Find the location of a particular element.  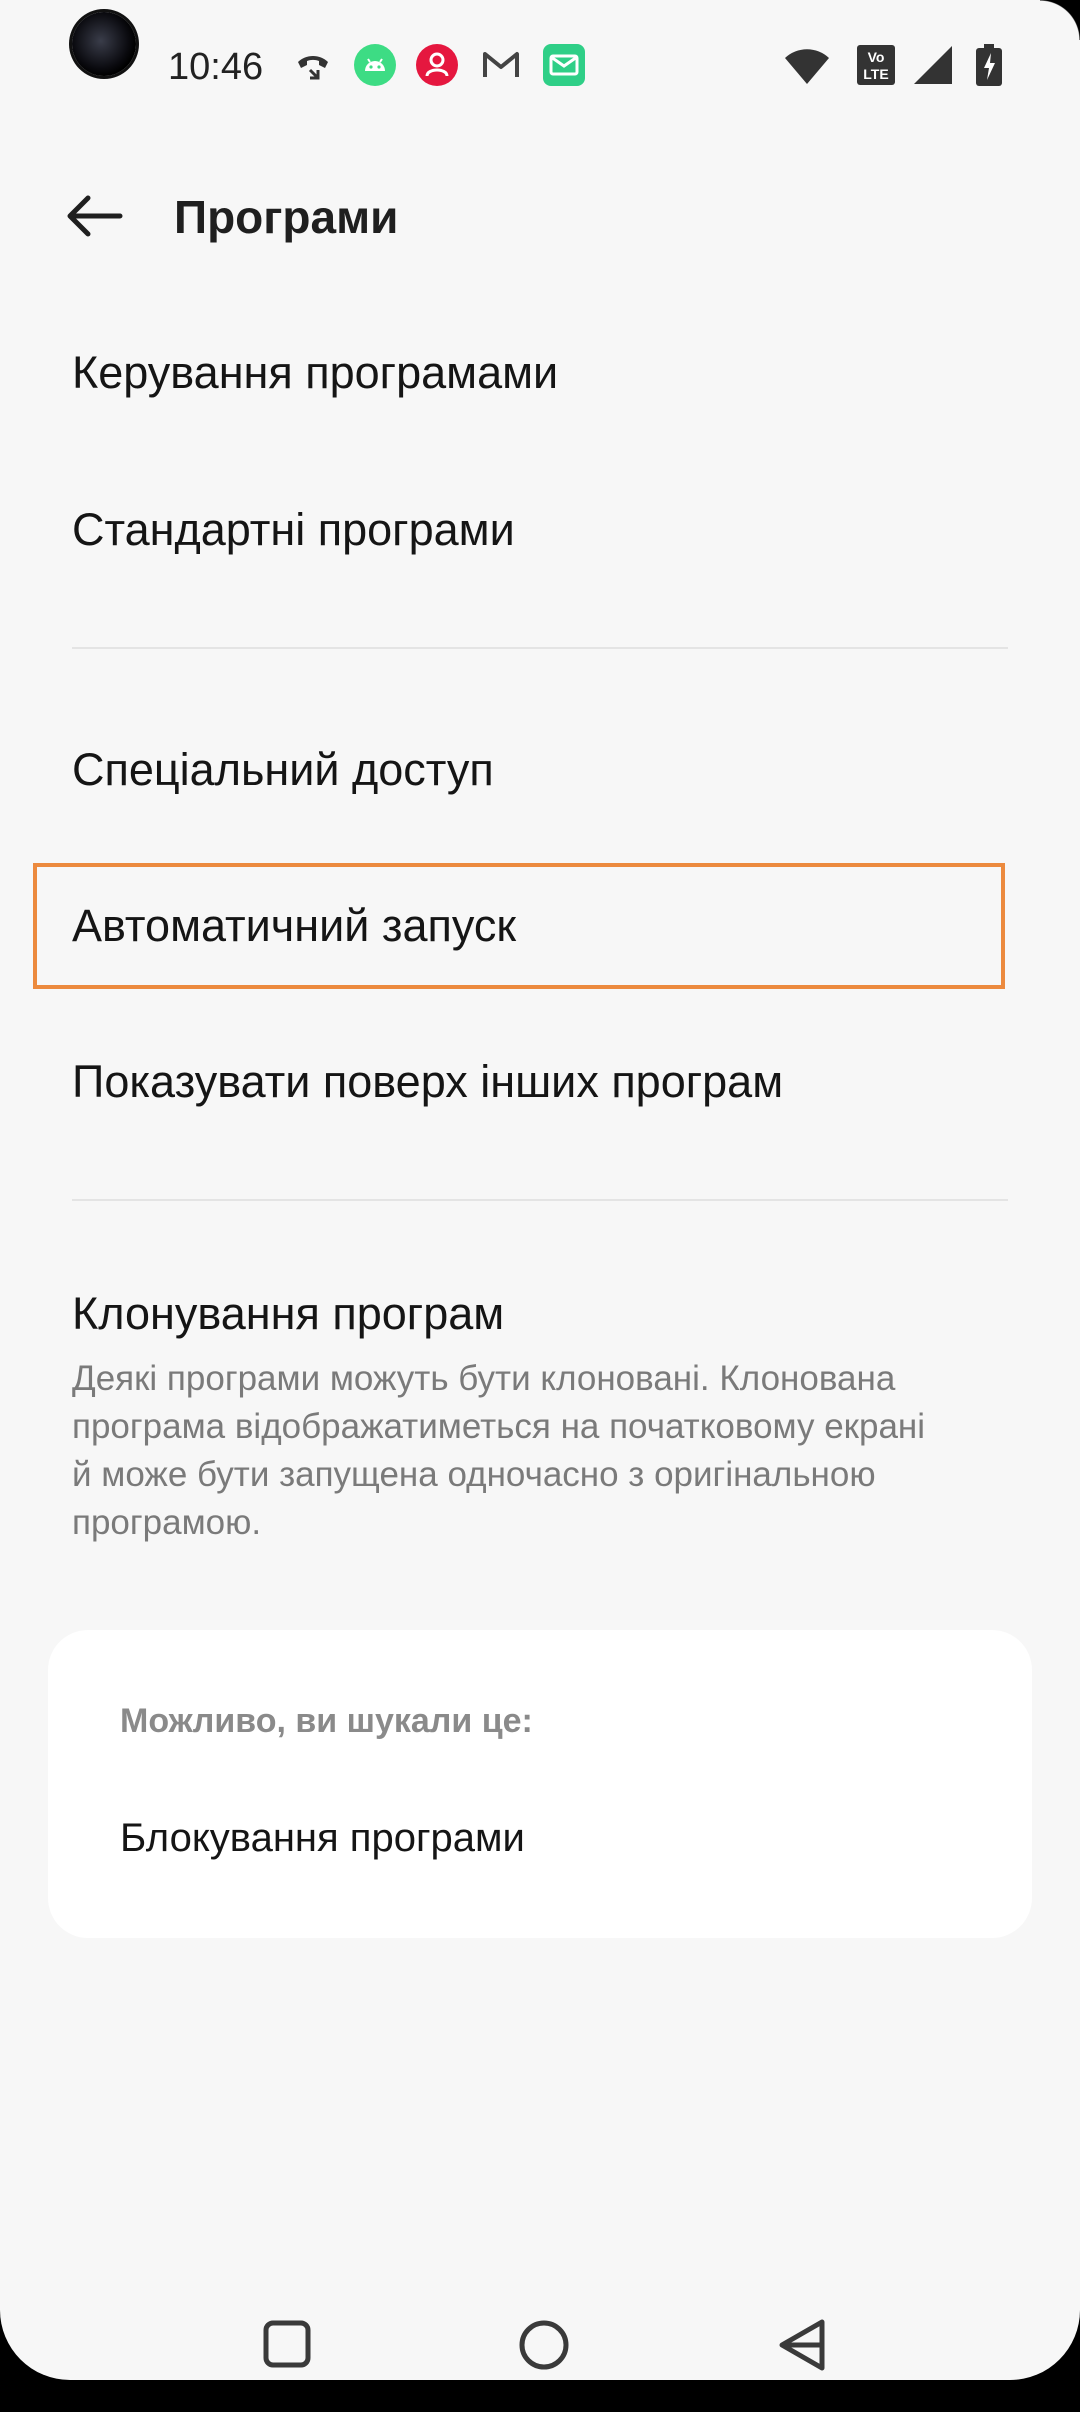

volte-icon: Vo LTE is located at coordinates (876, 65).